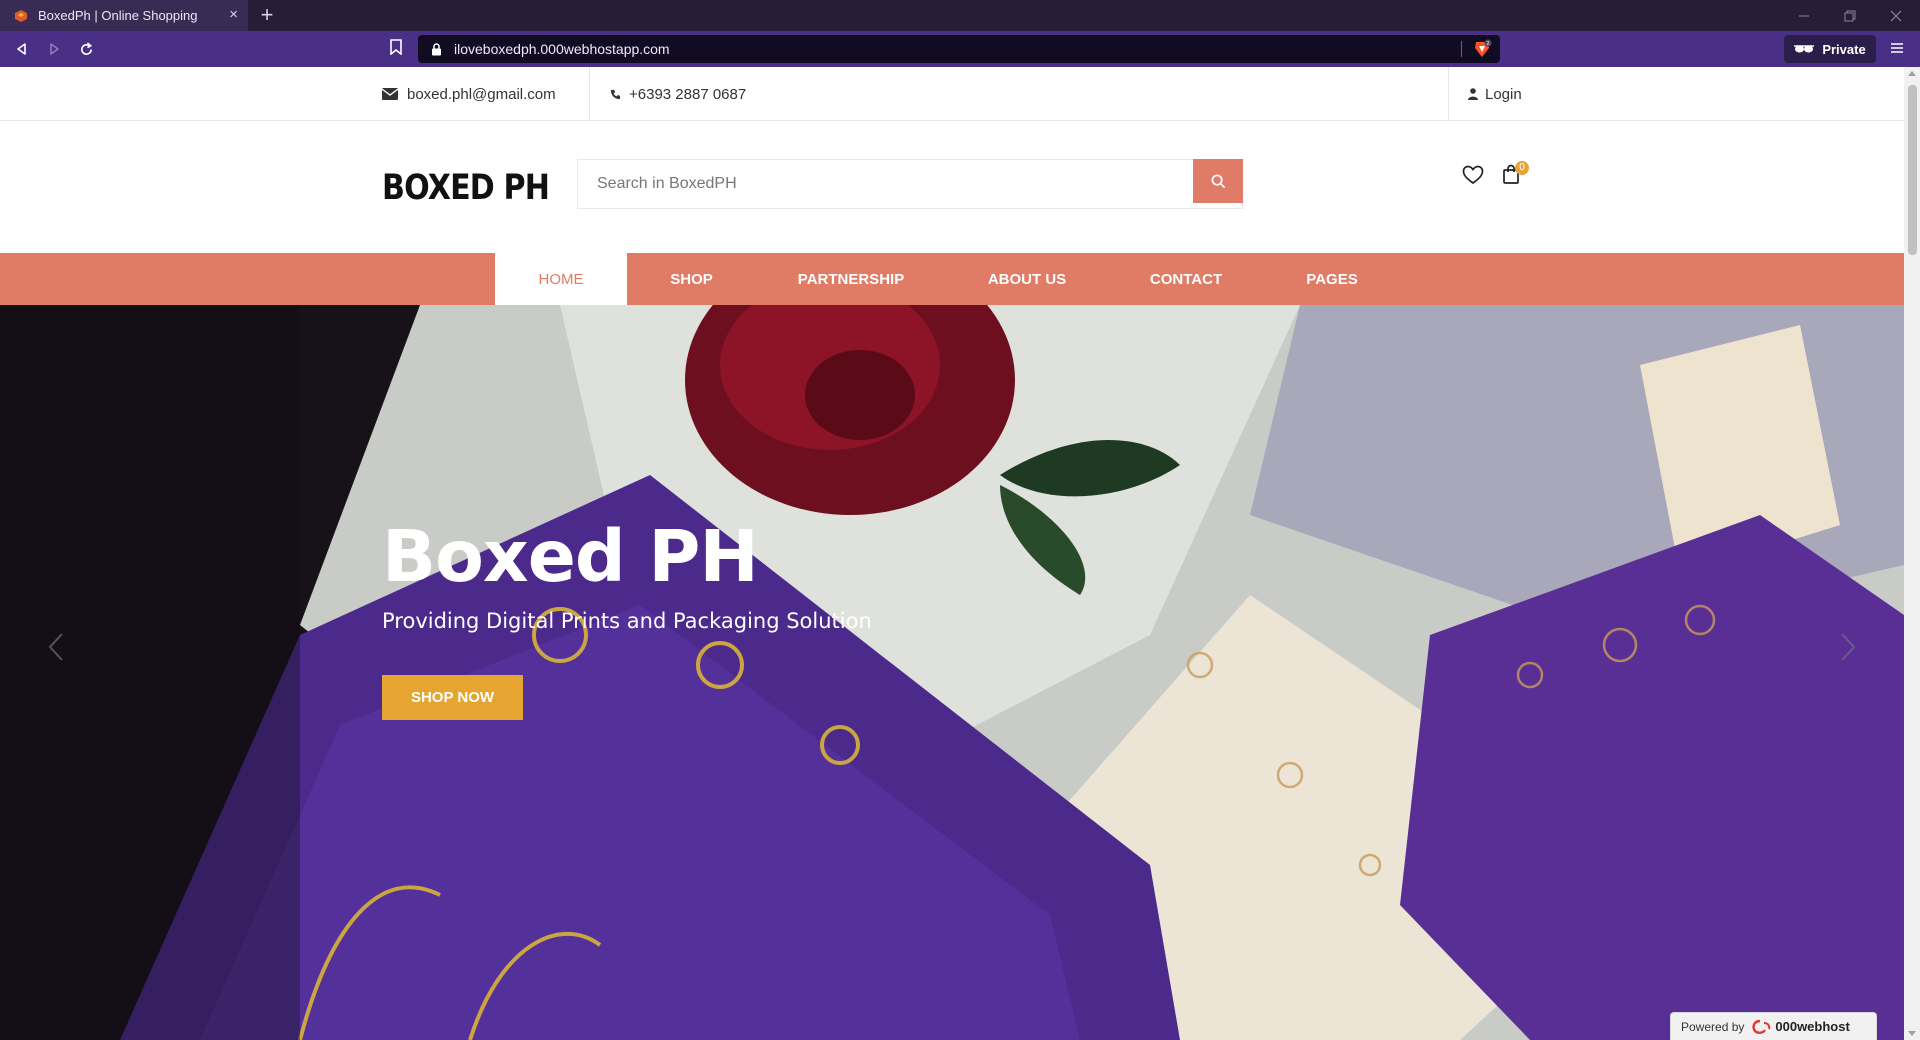 The height and width of the screenshot is (1040, 1920). I want to click on cart-count-badge: 0, so click(1522, 168).